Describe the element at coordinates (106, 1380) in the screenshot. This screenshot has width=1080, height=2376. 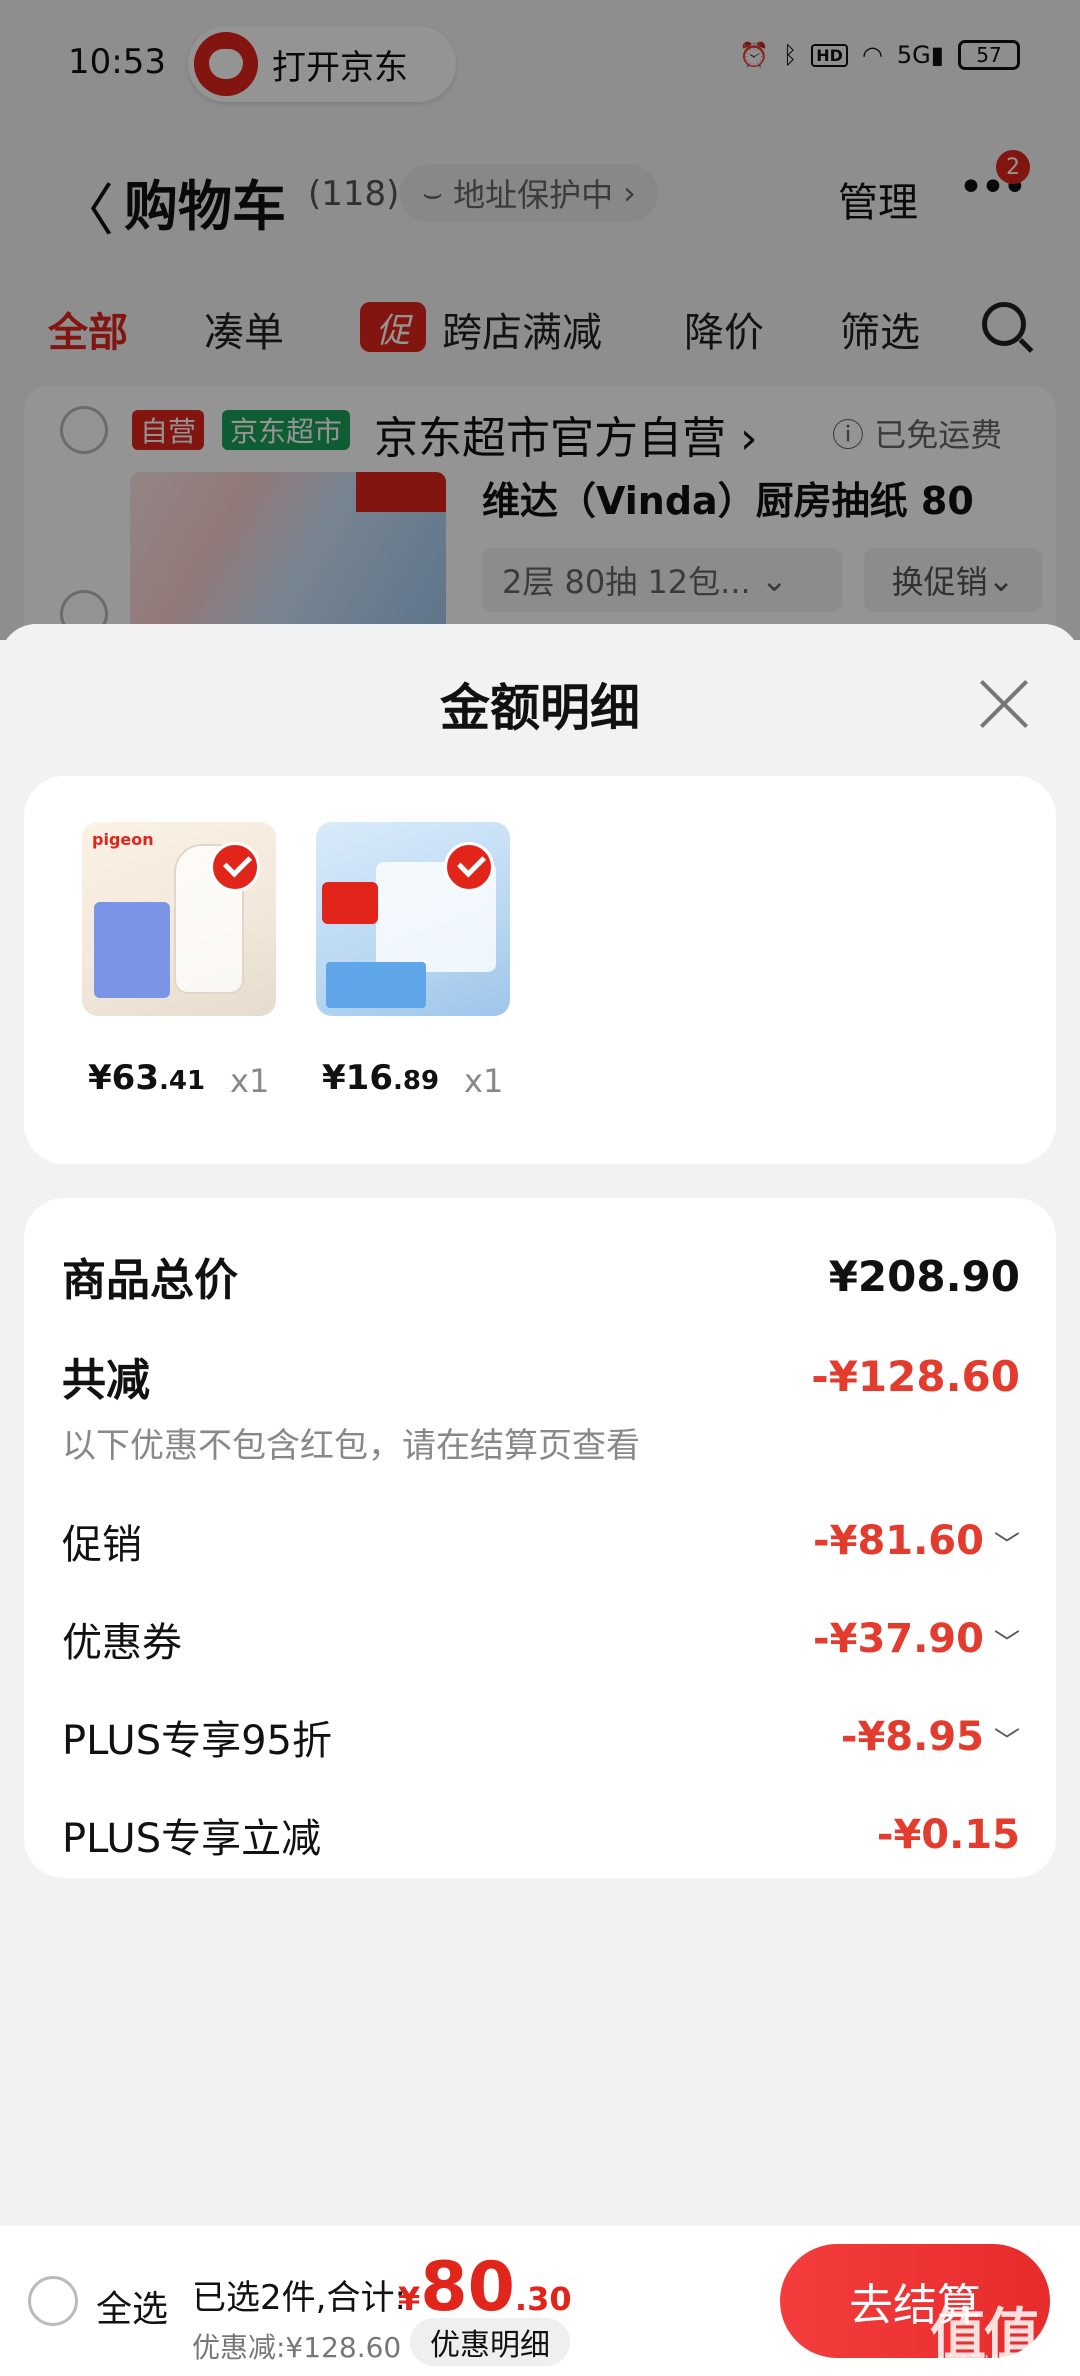
I see `total-reduce-label: 共减` at that location.